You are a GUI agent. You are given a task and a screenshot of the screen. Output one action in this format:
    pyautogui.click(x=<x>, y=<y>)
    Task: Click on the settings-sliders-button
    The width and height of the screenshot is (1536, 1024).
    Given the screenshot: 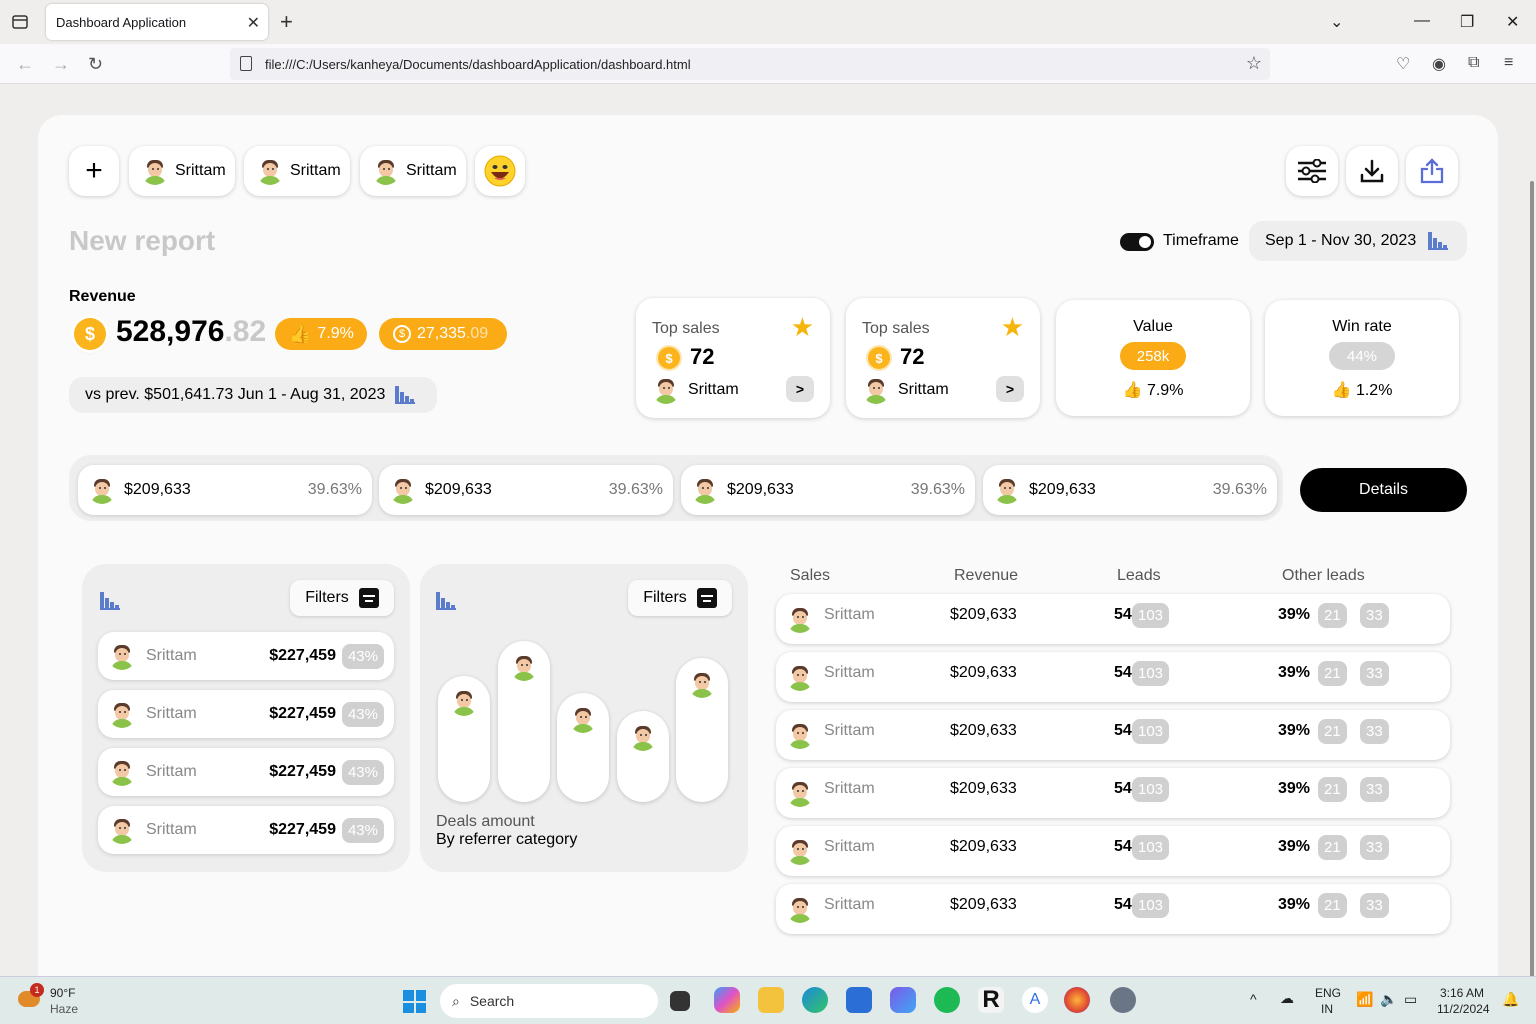 What is the action you would take?
    pyautogui.click(x=1312, y=171)
    